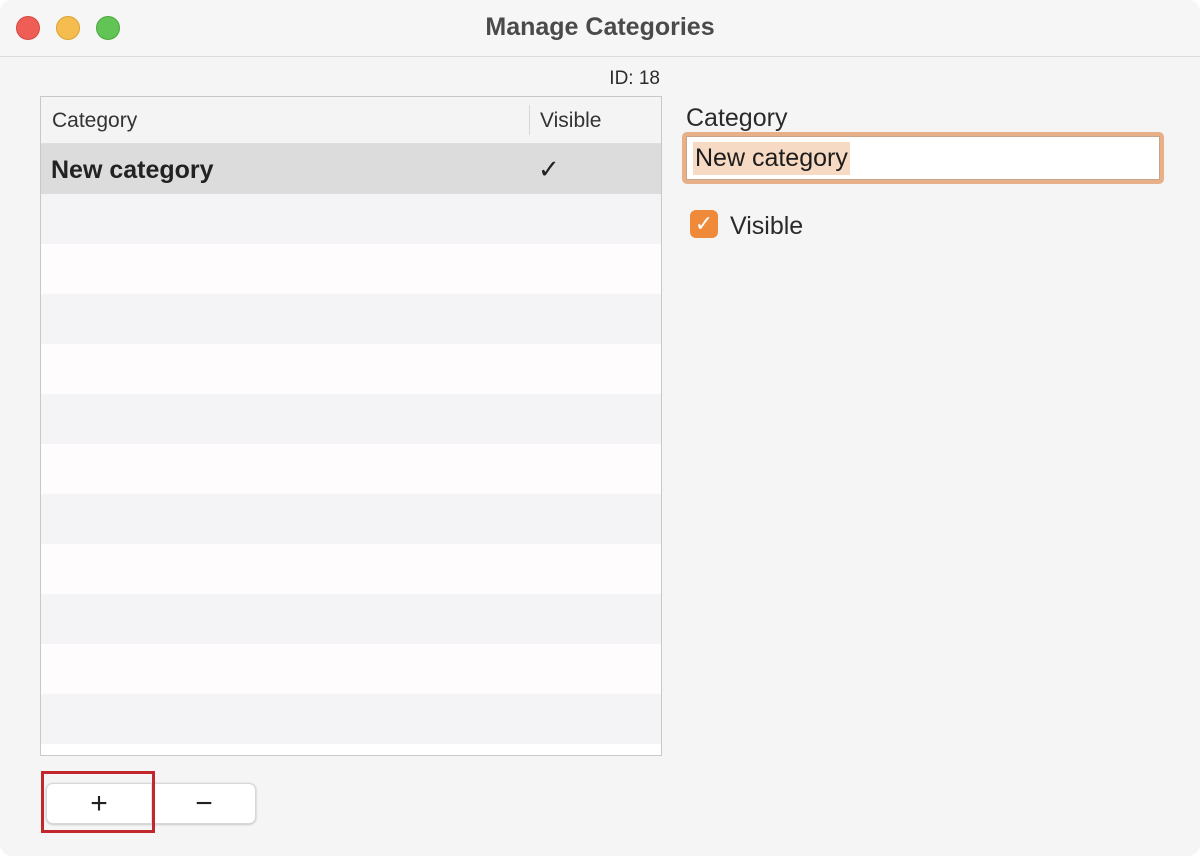 This screenshot has width=1200, height=856. Describe the element at coordinates (549, 169) in the screenshot. I see `visible-checkmark-icon: ✓` at that location.